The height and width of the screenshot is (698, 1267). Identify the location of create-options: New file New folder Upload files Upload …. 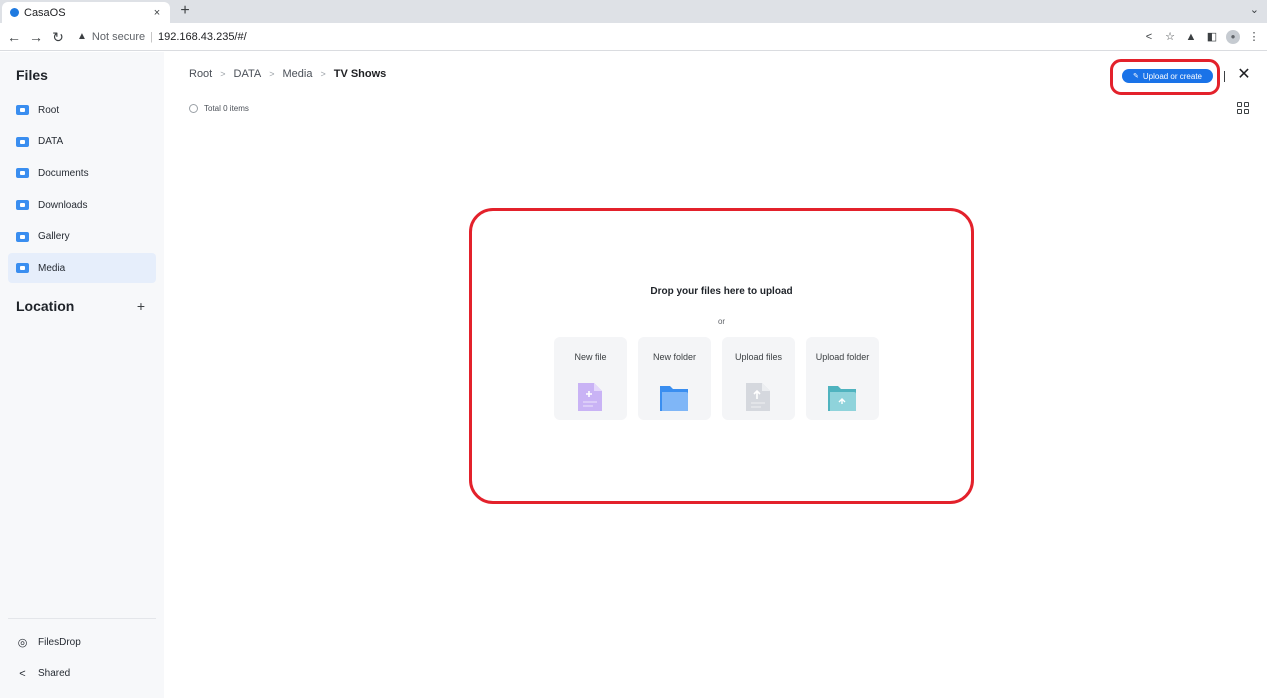
(716, 378).